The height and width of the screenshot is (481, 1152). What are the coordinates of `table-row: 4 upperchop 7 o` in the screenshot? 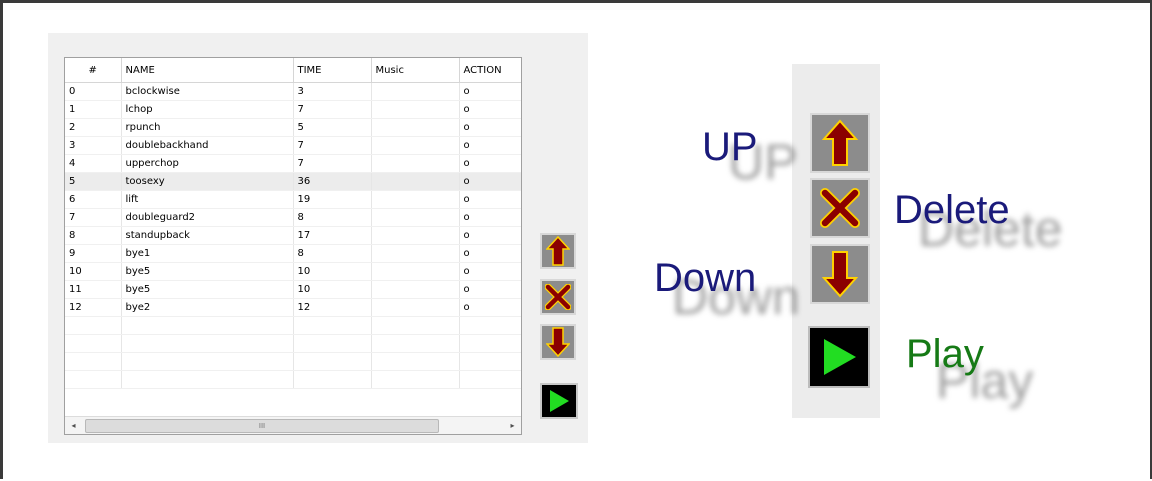 It's located at (293, 163).